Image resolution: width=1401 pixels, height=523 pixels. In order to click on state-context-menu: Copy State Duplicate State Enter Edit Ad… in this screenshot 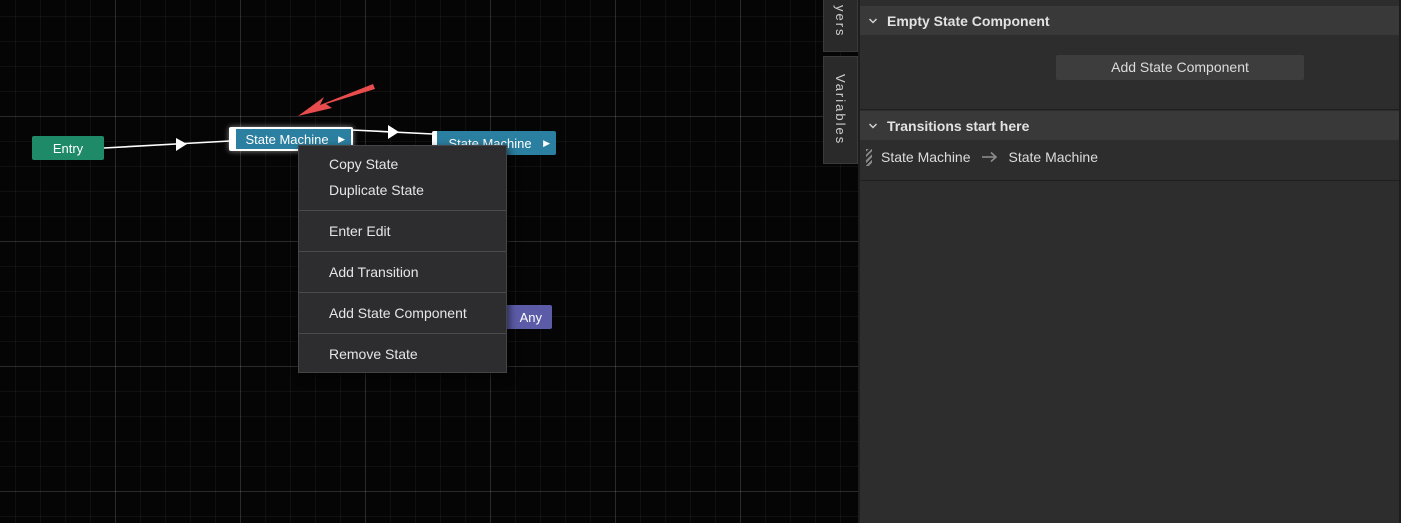, I will do `click(402, 259)`.